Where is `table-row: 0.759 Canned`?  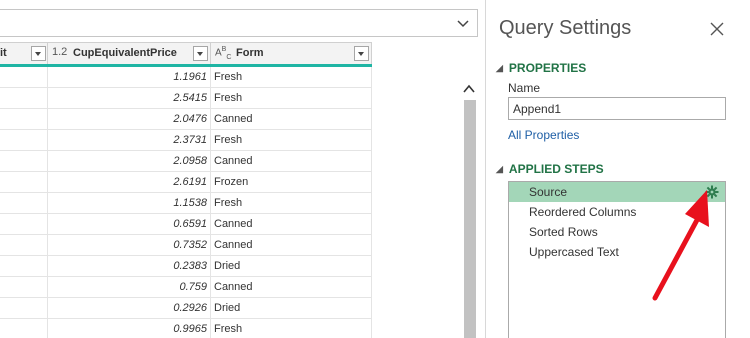
table-row: 0.759 Canned is located at coordinates (186, 287).